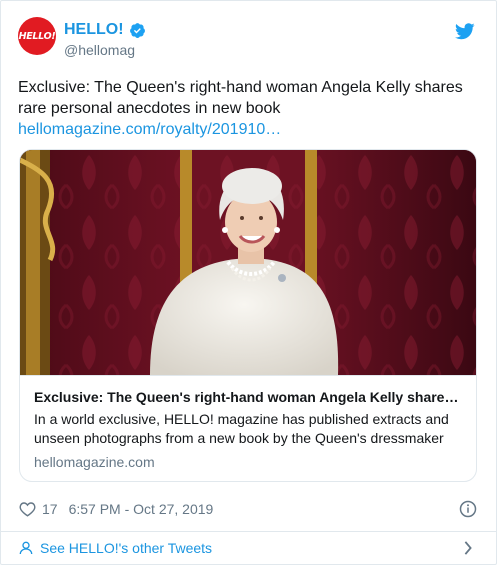 The width and height of the screenshot is (497, 565). What do you see at coordinates (105, 50) in the screenshot?
I see `handle: @hellomag` at bounding box center [105, 50].